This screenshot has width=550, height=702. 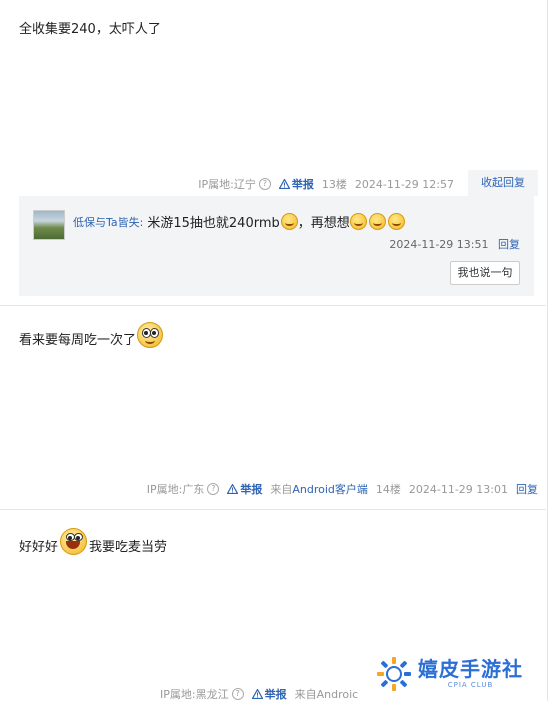 I want to click on ip-location: IP属地:黑龙江, so click(x=194, y=694).